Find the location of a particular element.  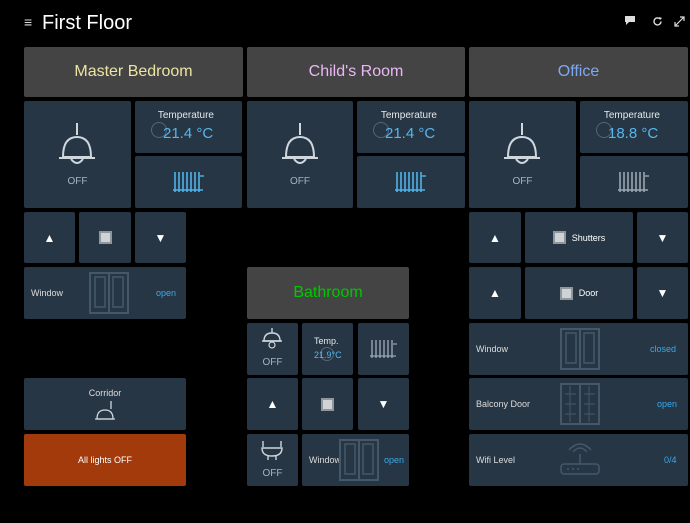

balcony-door-icon is located at coordinates (580, 404).